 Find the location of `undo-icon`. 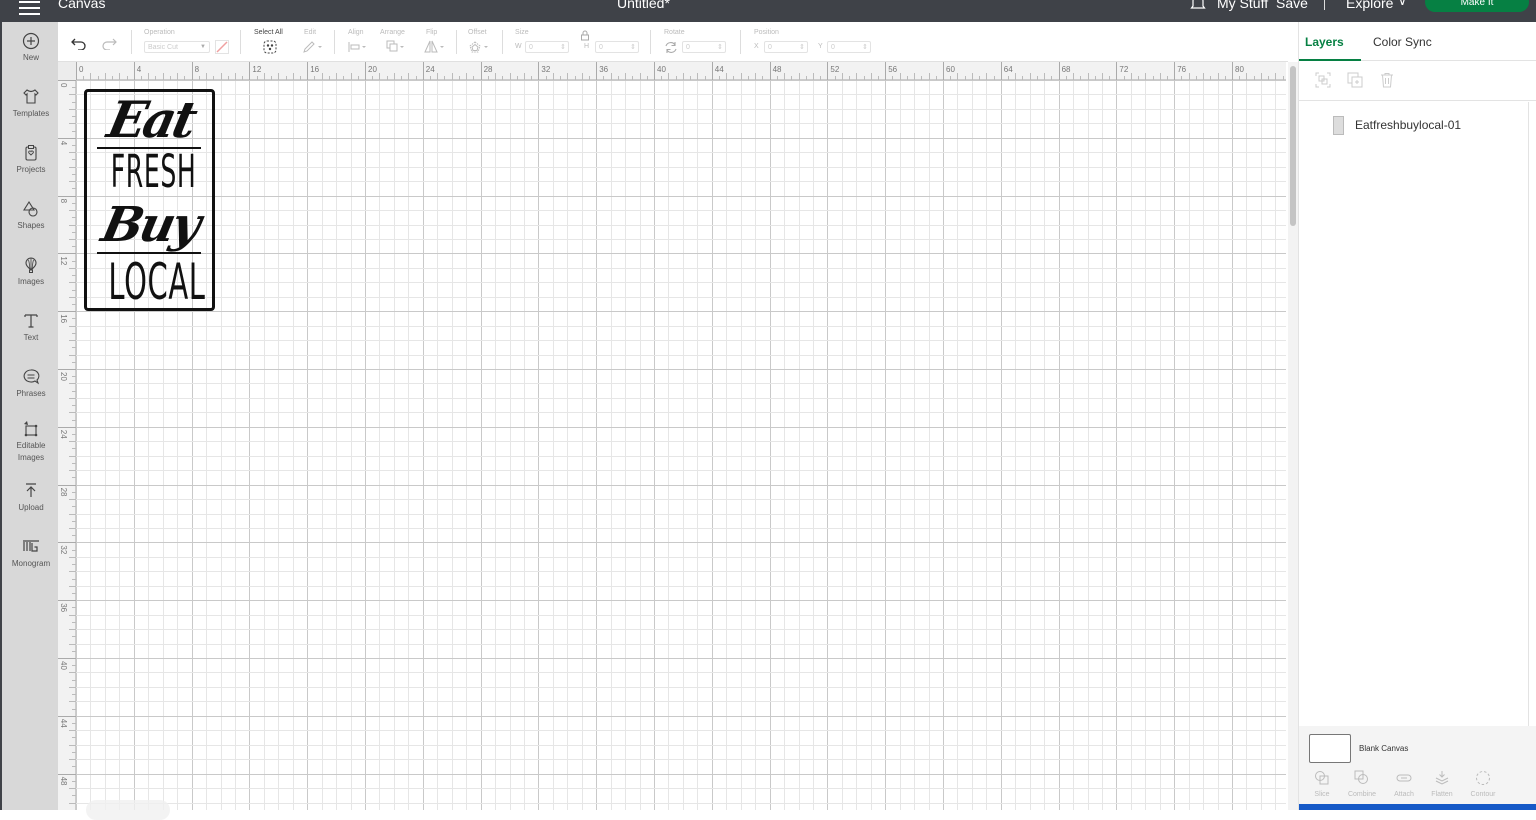

undo-icon is located at coordinates (79, 43).